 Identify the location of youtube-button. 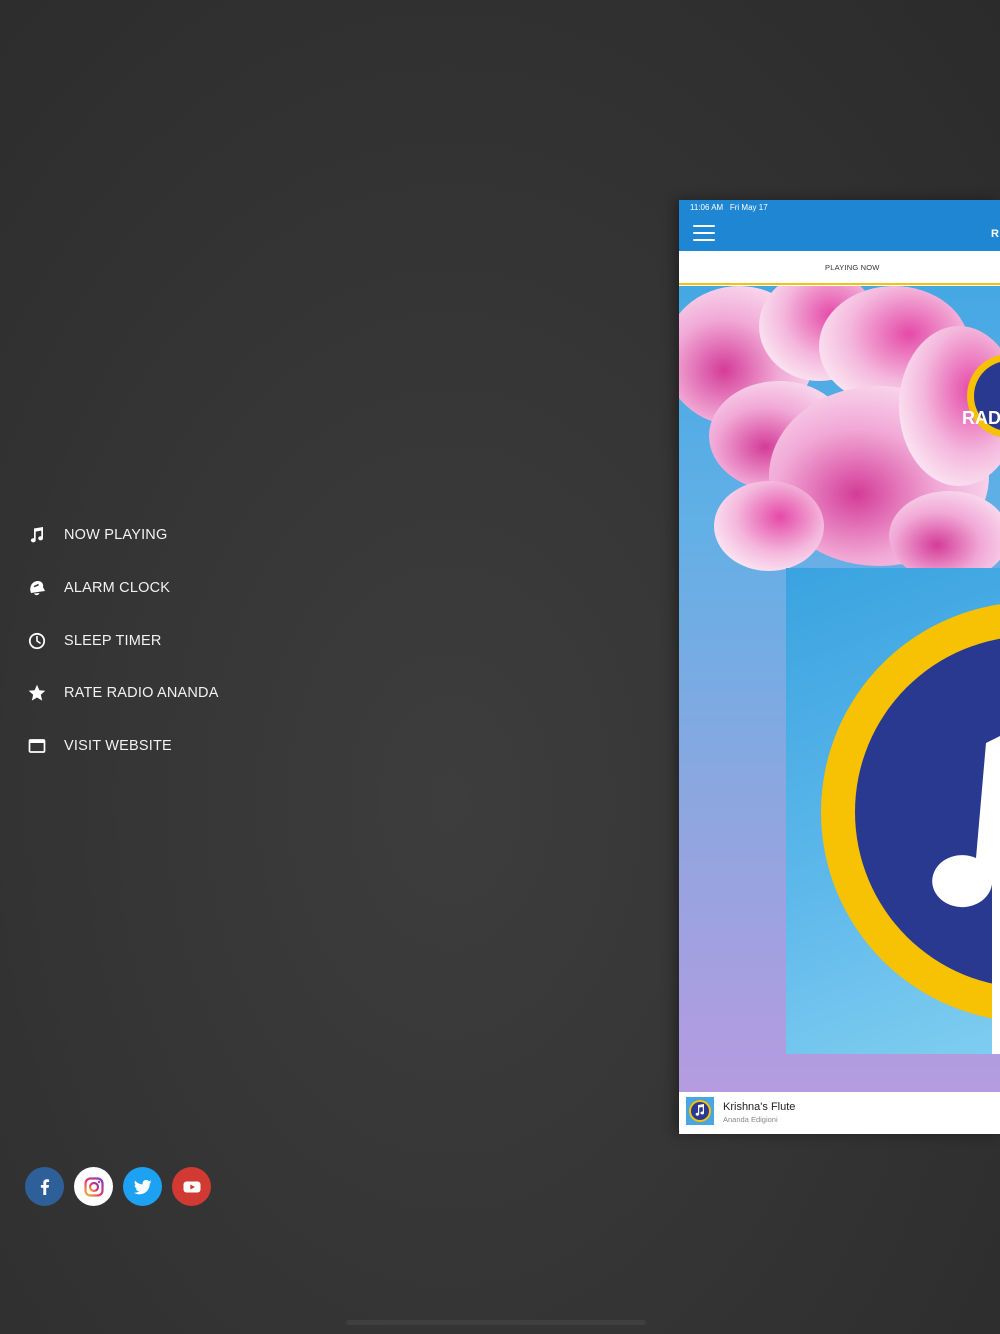
(191, 1186).